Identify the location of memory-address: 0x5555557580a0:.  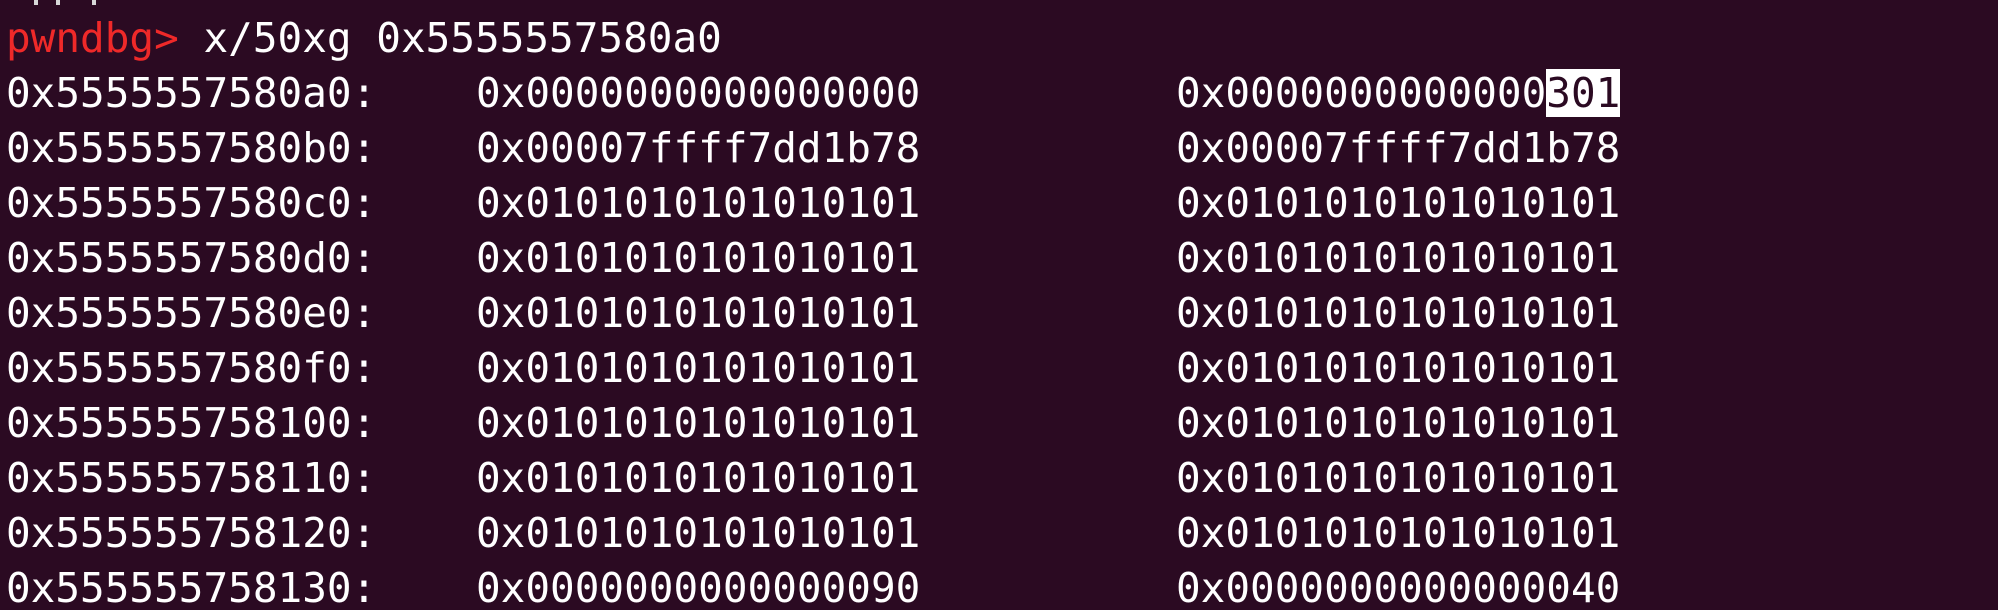
(191, 93).